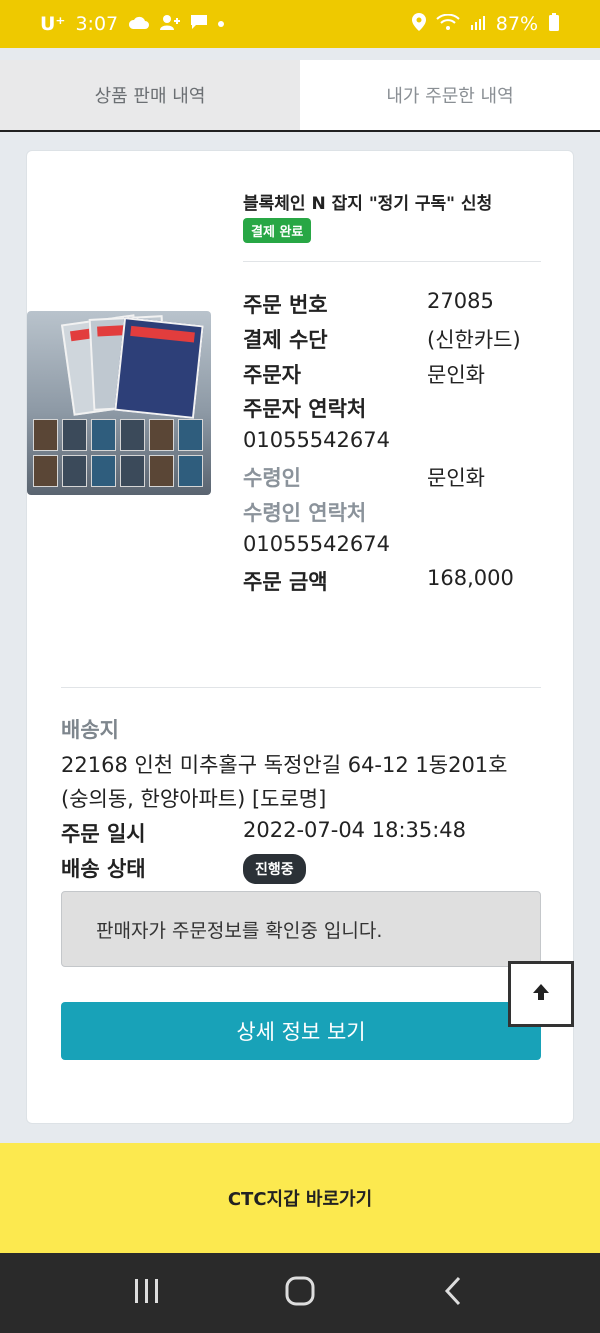 The height and width of the screenshot is (1333, 600). I want to click on back-button, so click(453, 1293).